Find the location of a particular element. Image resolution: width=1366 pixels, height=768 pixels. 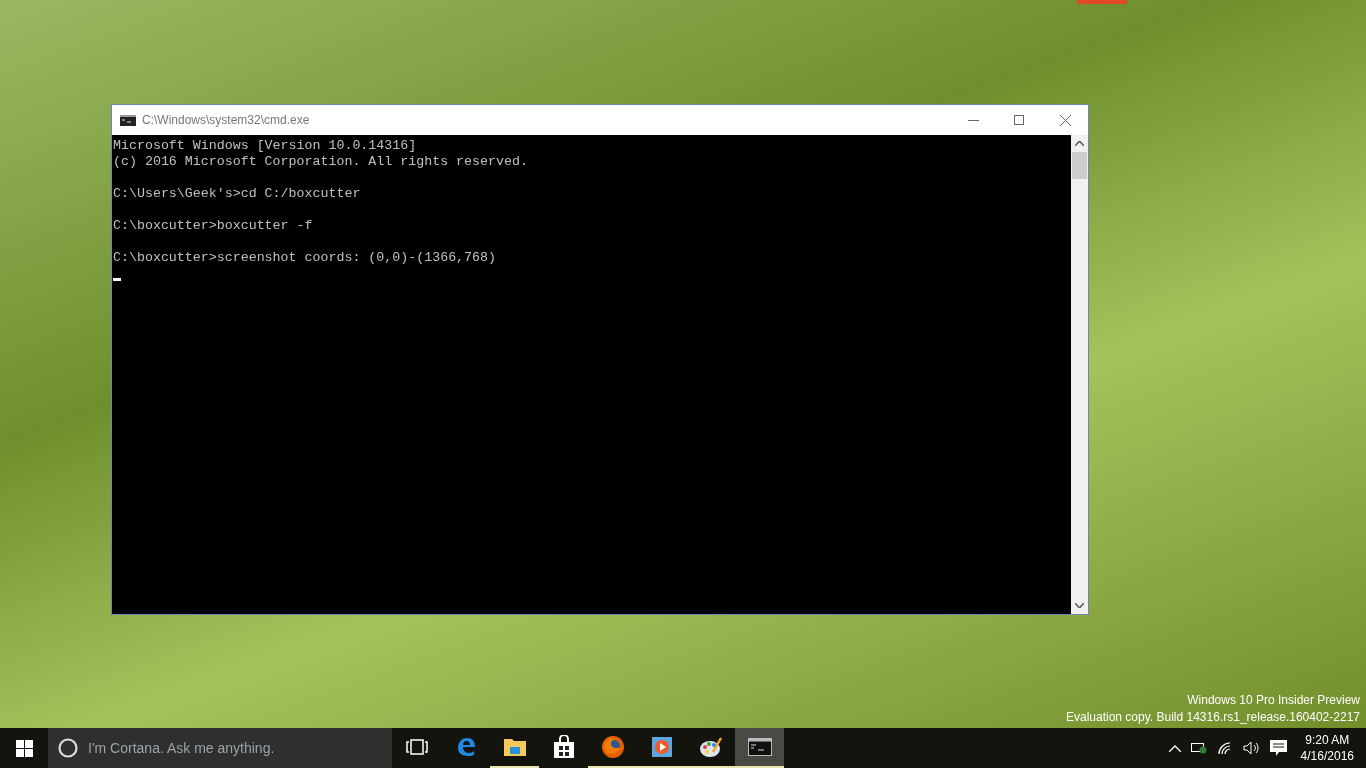

window-edge is located at coordinates (1102, 2).